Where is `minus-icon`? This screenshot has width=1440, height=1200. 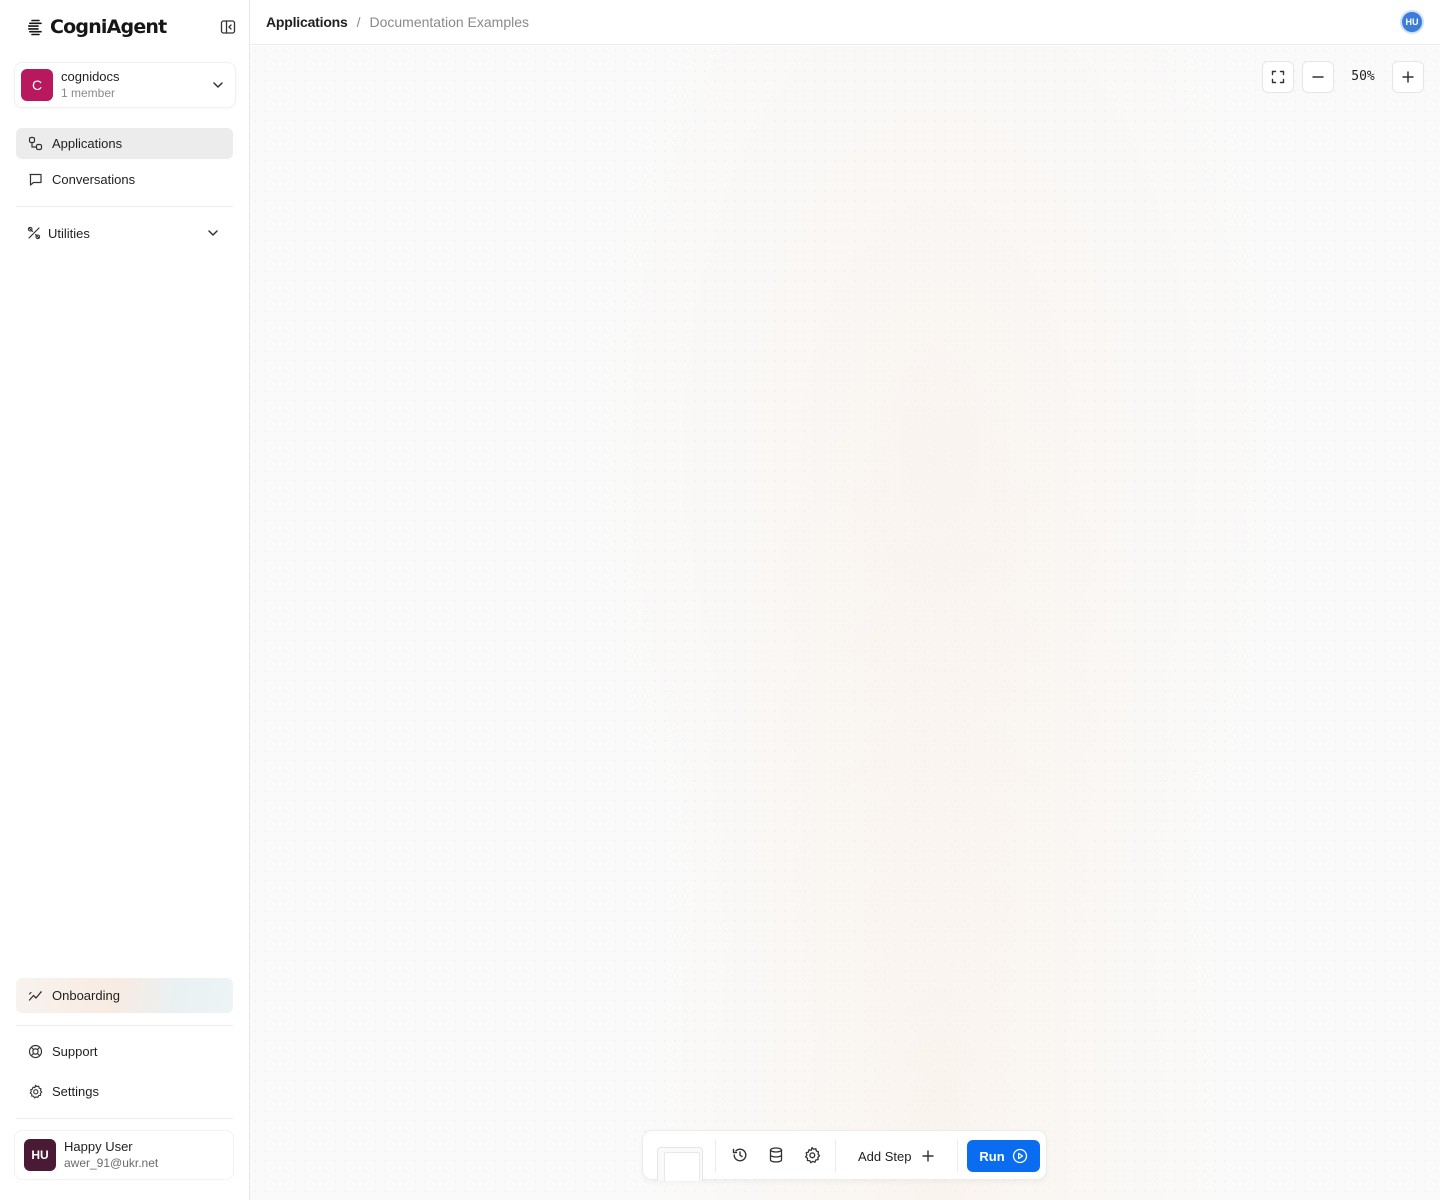 minus-icon is located at coordinates (1318, 77).